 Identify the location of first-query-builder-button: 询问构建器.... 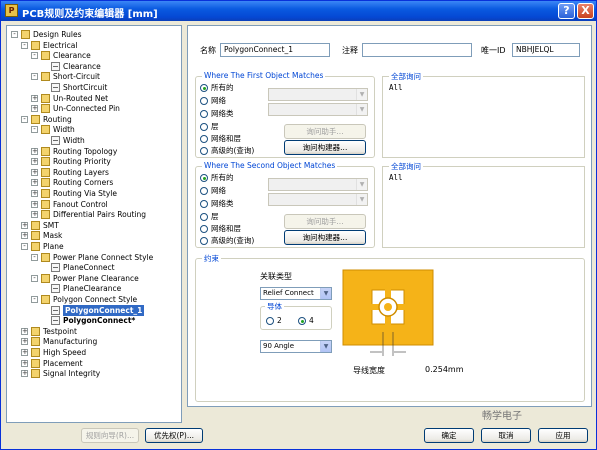
(325, 147).